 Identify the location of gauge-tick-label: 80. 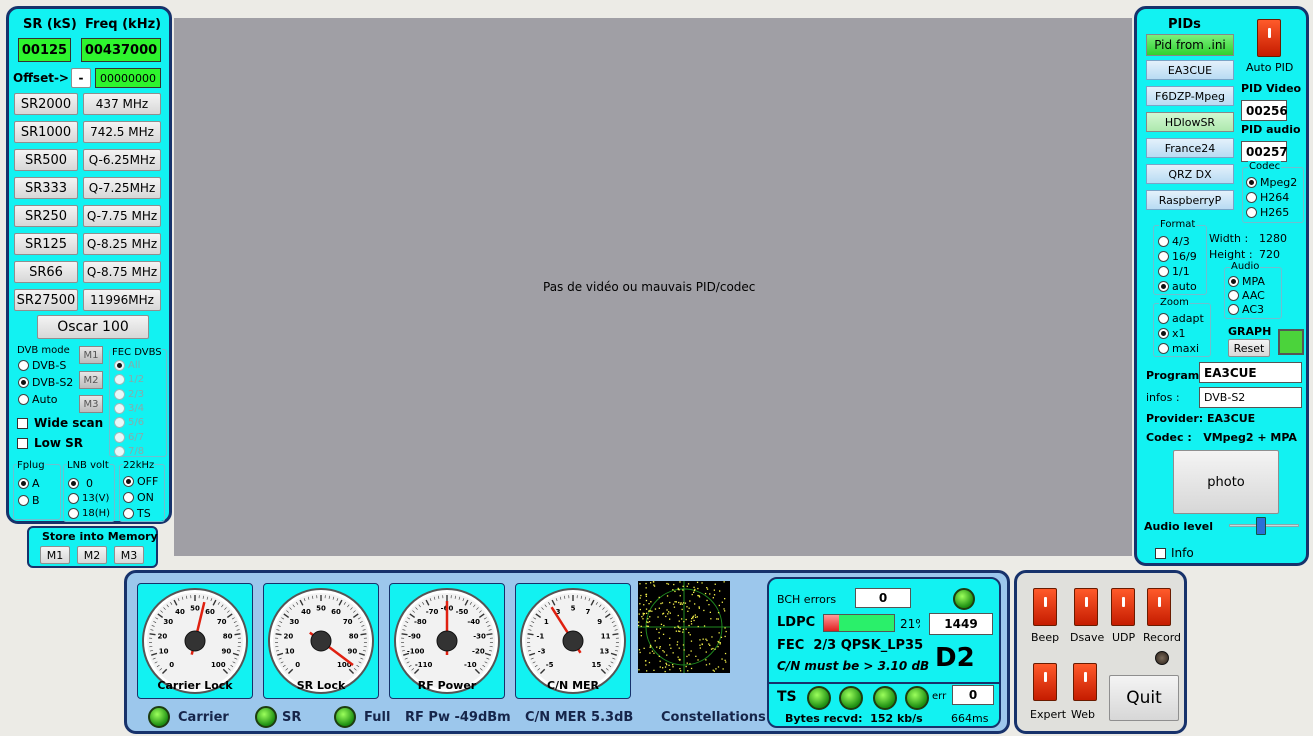
(228, 636).